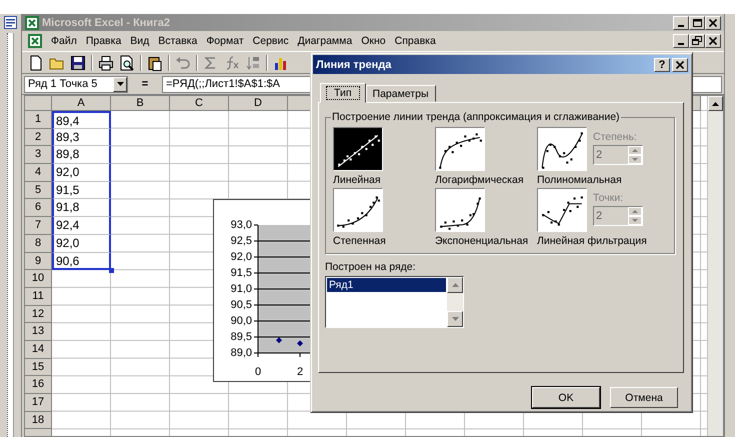  I want to click on table-cell: 91,5, so click(81, 191).